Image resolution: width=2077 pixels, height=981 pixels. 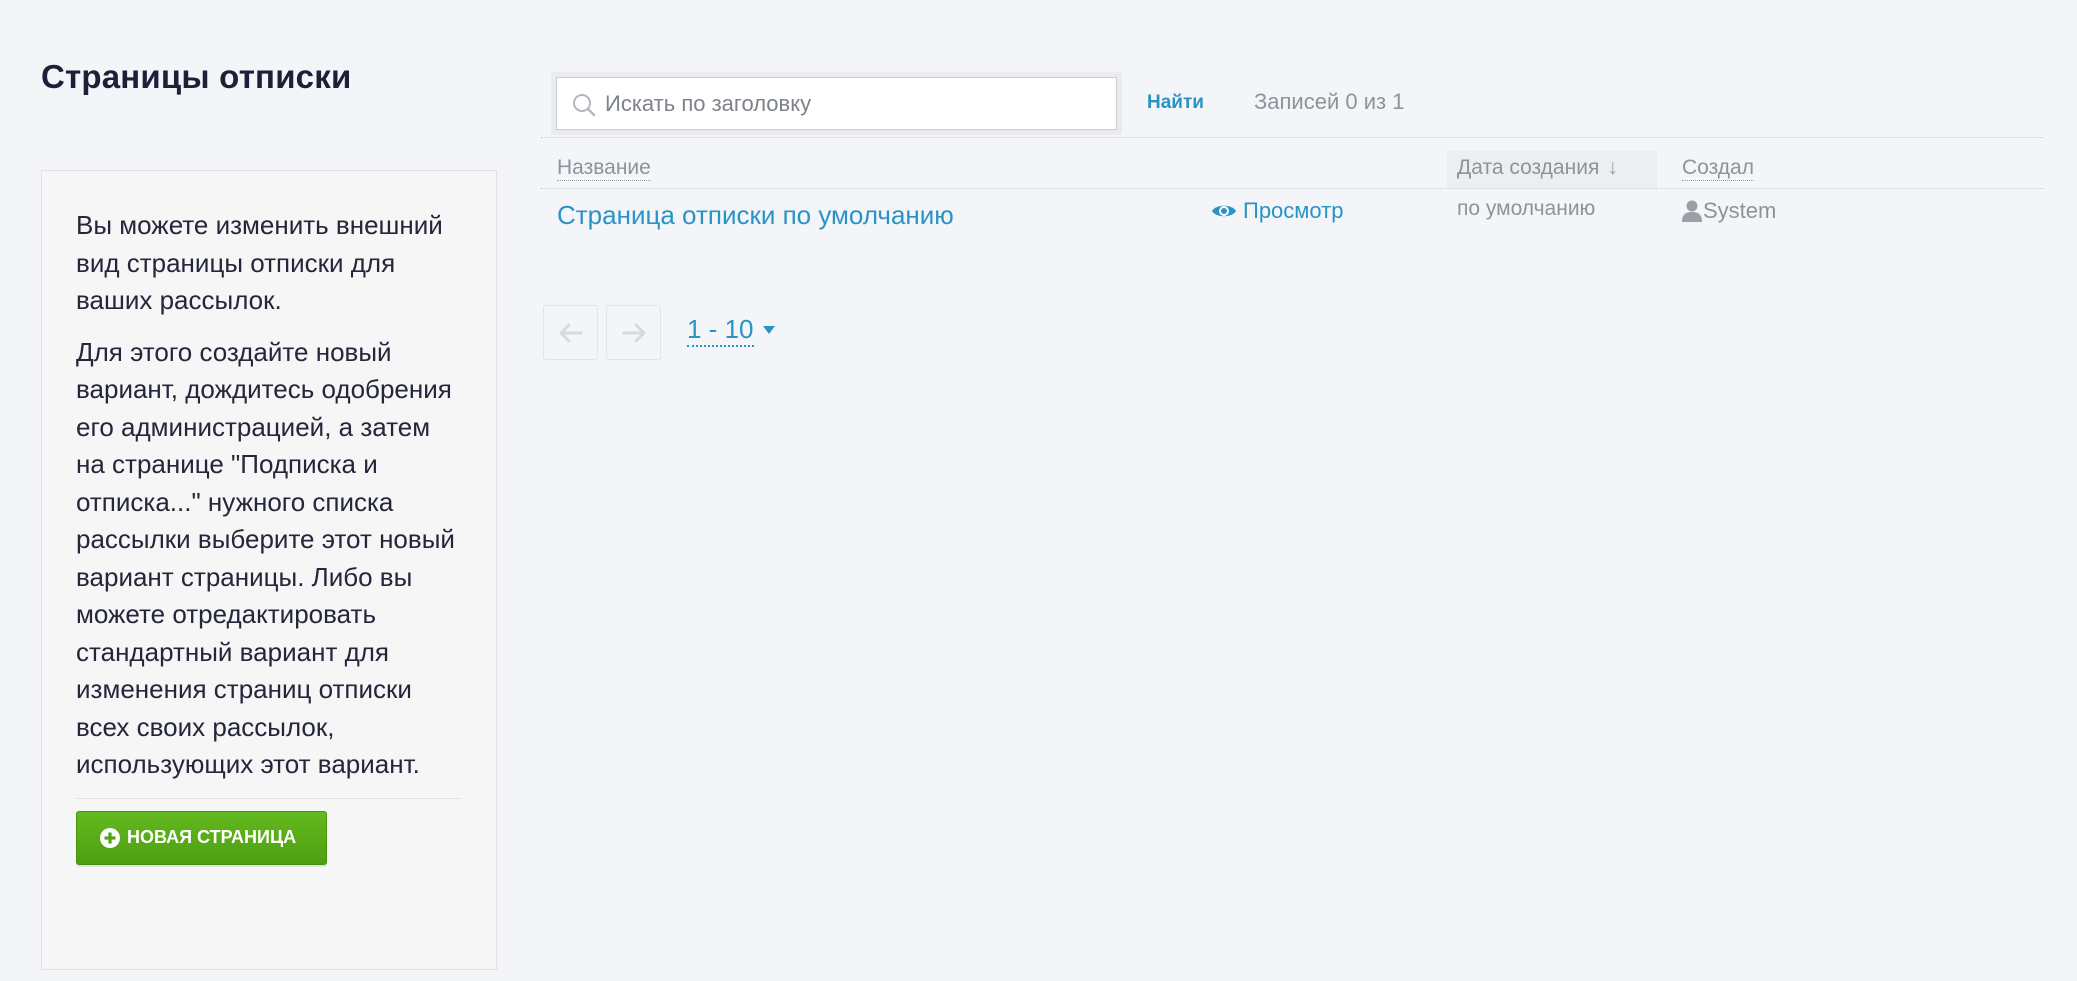 I want to click on page-title: Страницы отписки, so click(x=196, y=76).